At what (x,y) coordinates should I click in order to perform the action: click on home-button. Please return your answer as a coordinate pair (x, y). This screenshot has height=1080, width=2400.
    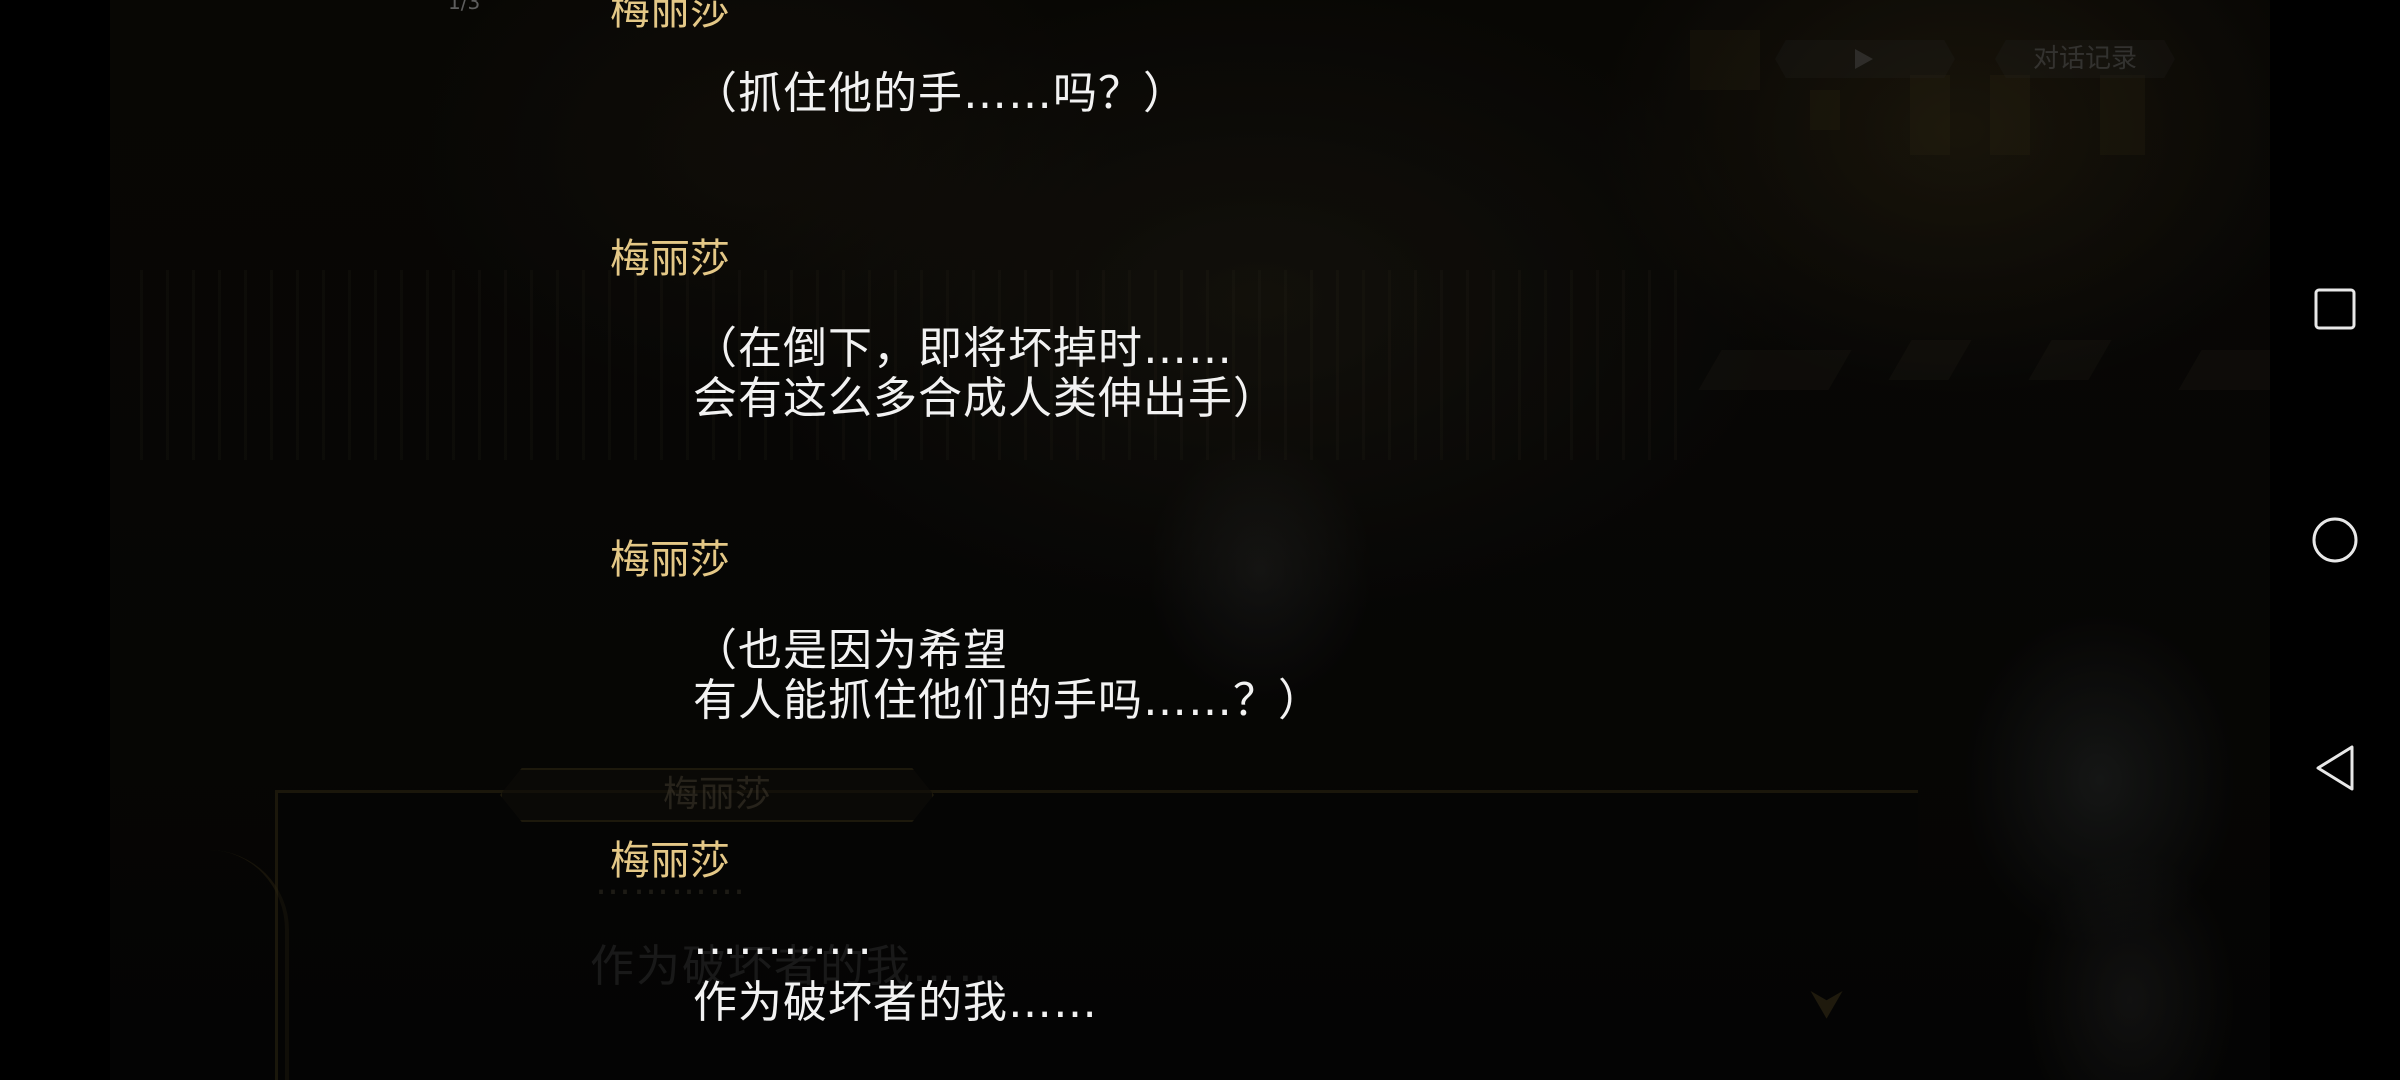
    Looking at the image, I should click on (2335, 540).